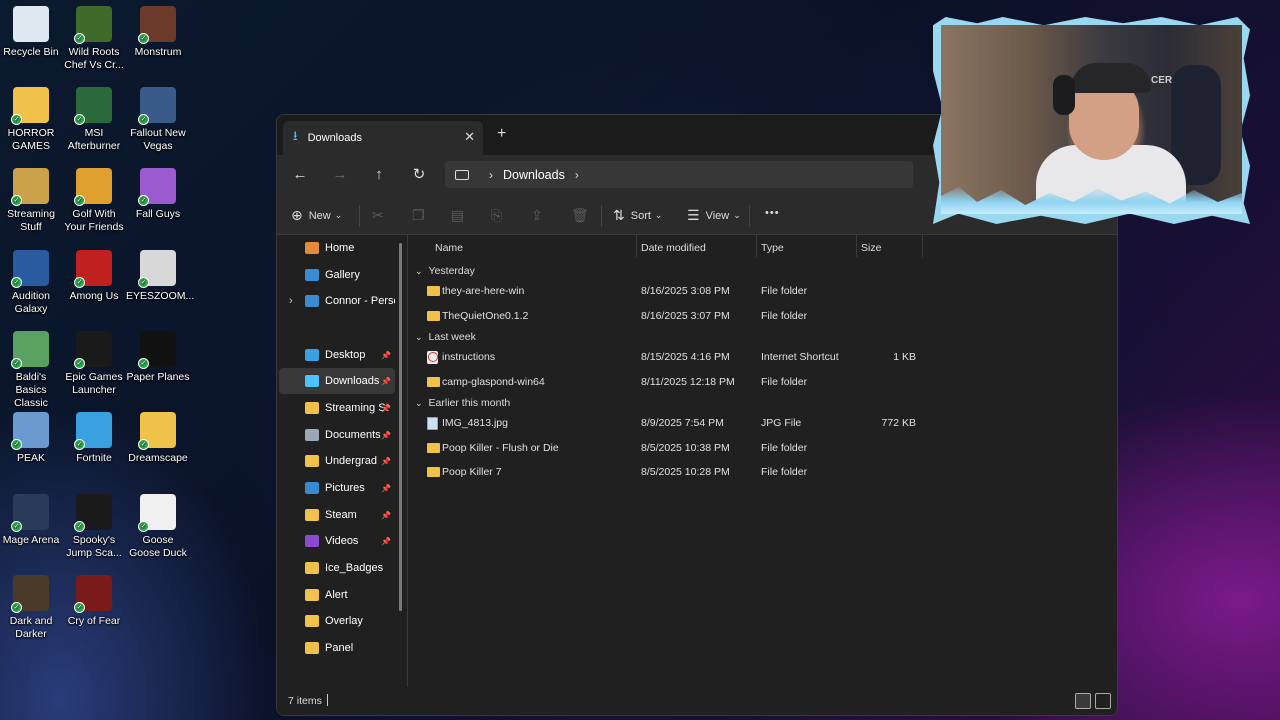 This screenshot has width=1280, height=720. Describe the element at coordinates (580, 215) in the screenshot. I see `delete-icon: 🗑` at that location.